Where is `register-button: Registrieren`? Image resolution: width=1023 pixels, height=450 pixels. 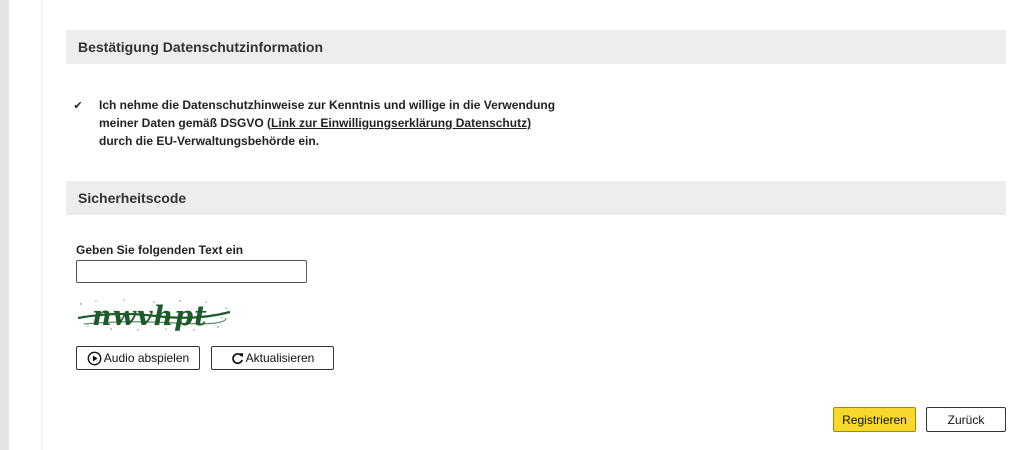
register-button: Registrieren is located at coordinates (874, 419).